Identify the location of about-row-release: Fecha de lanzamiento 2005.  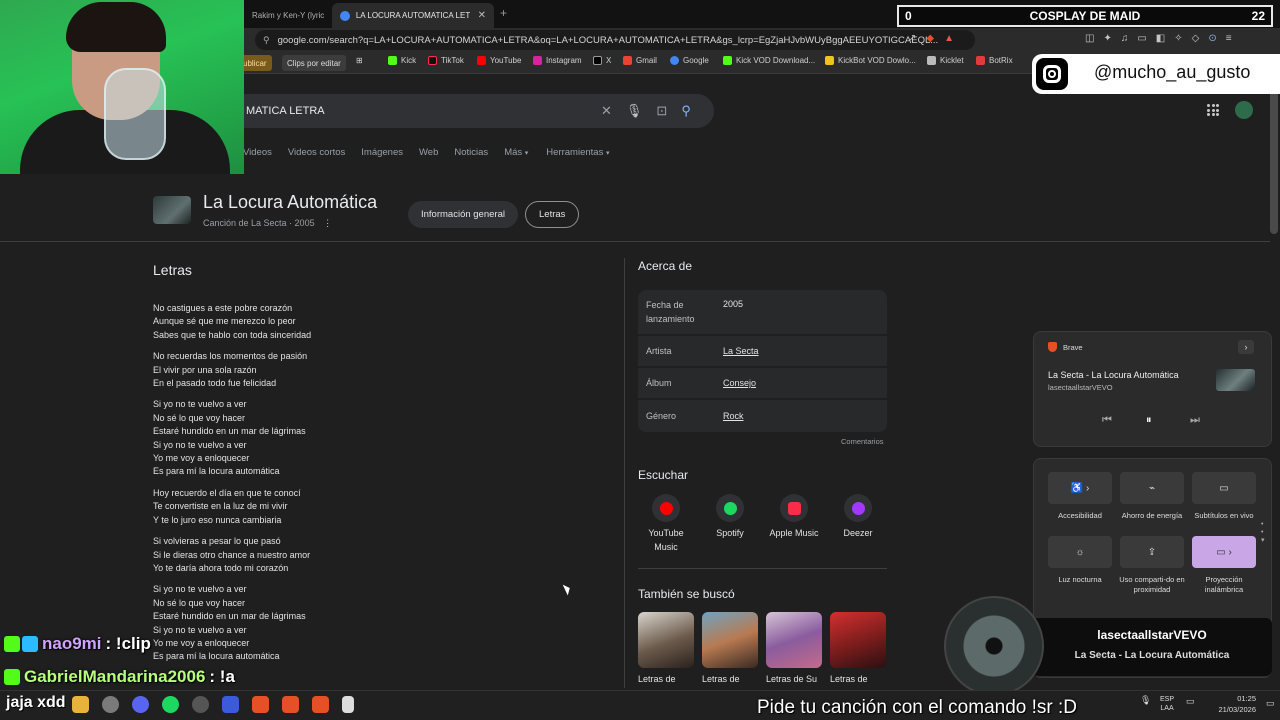
(762, 313).